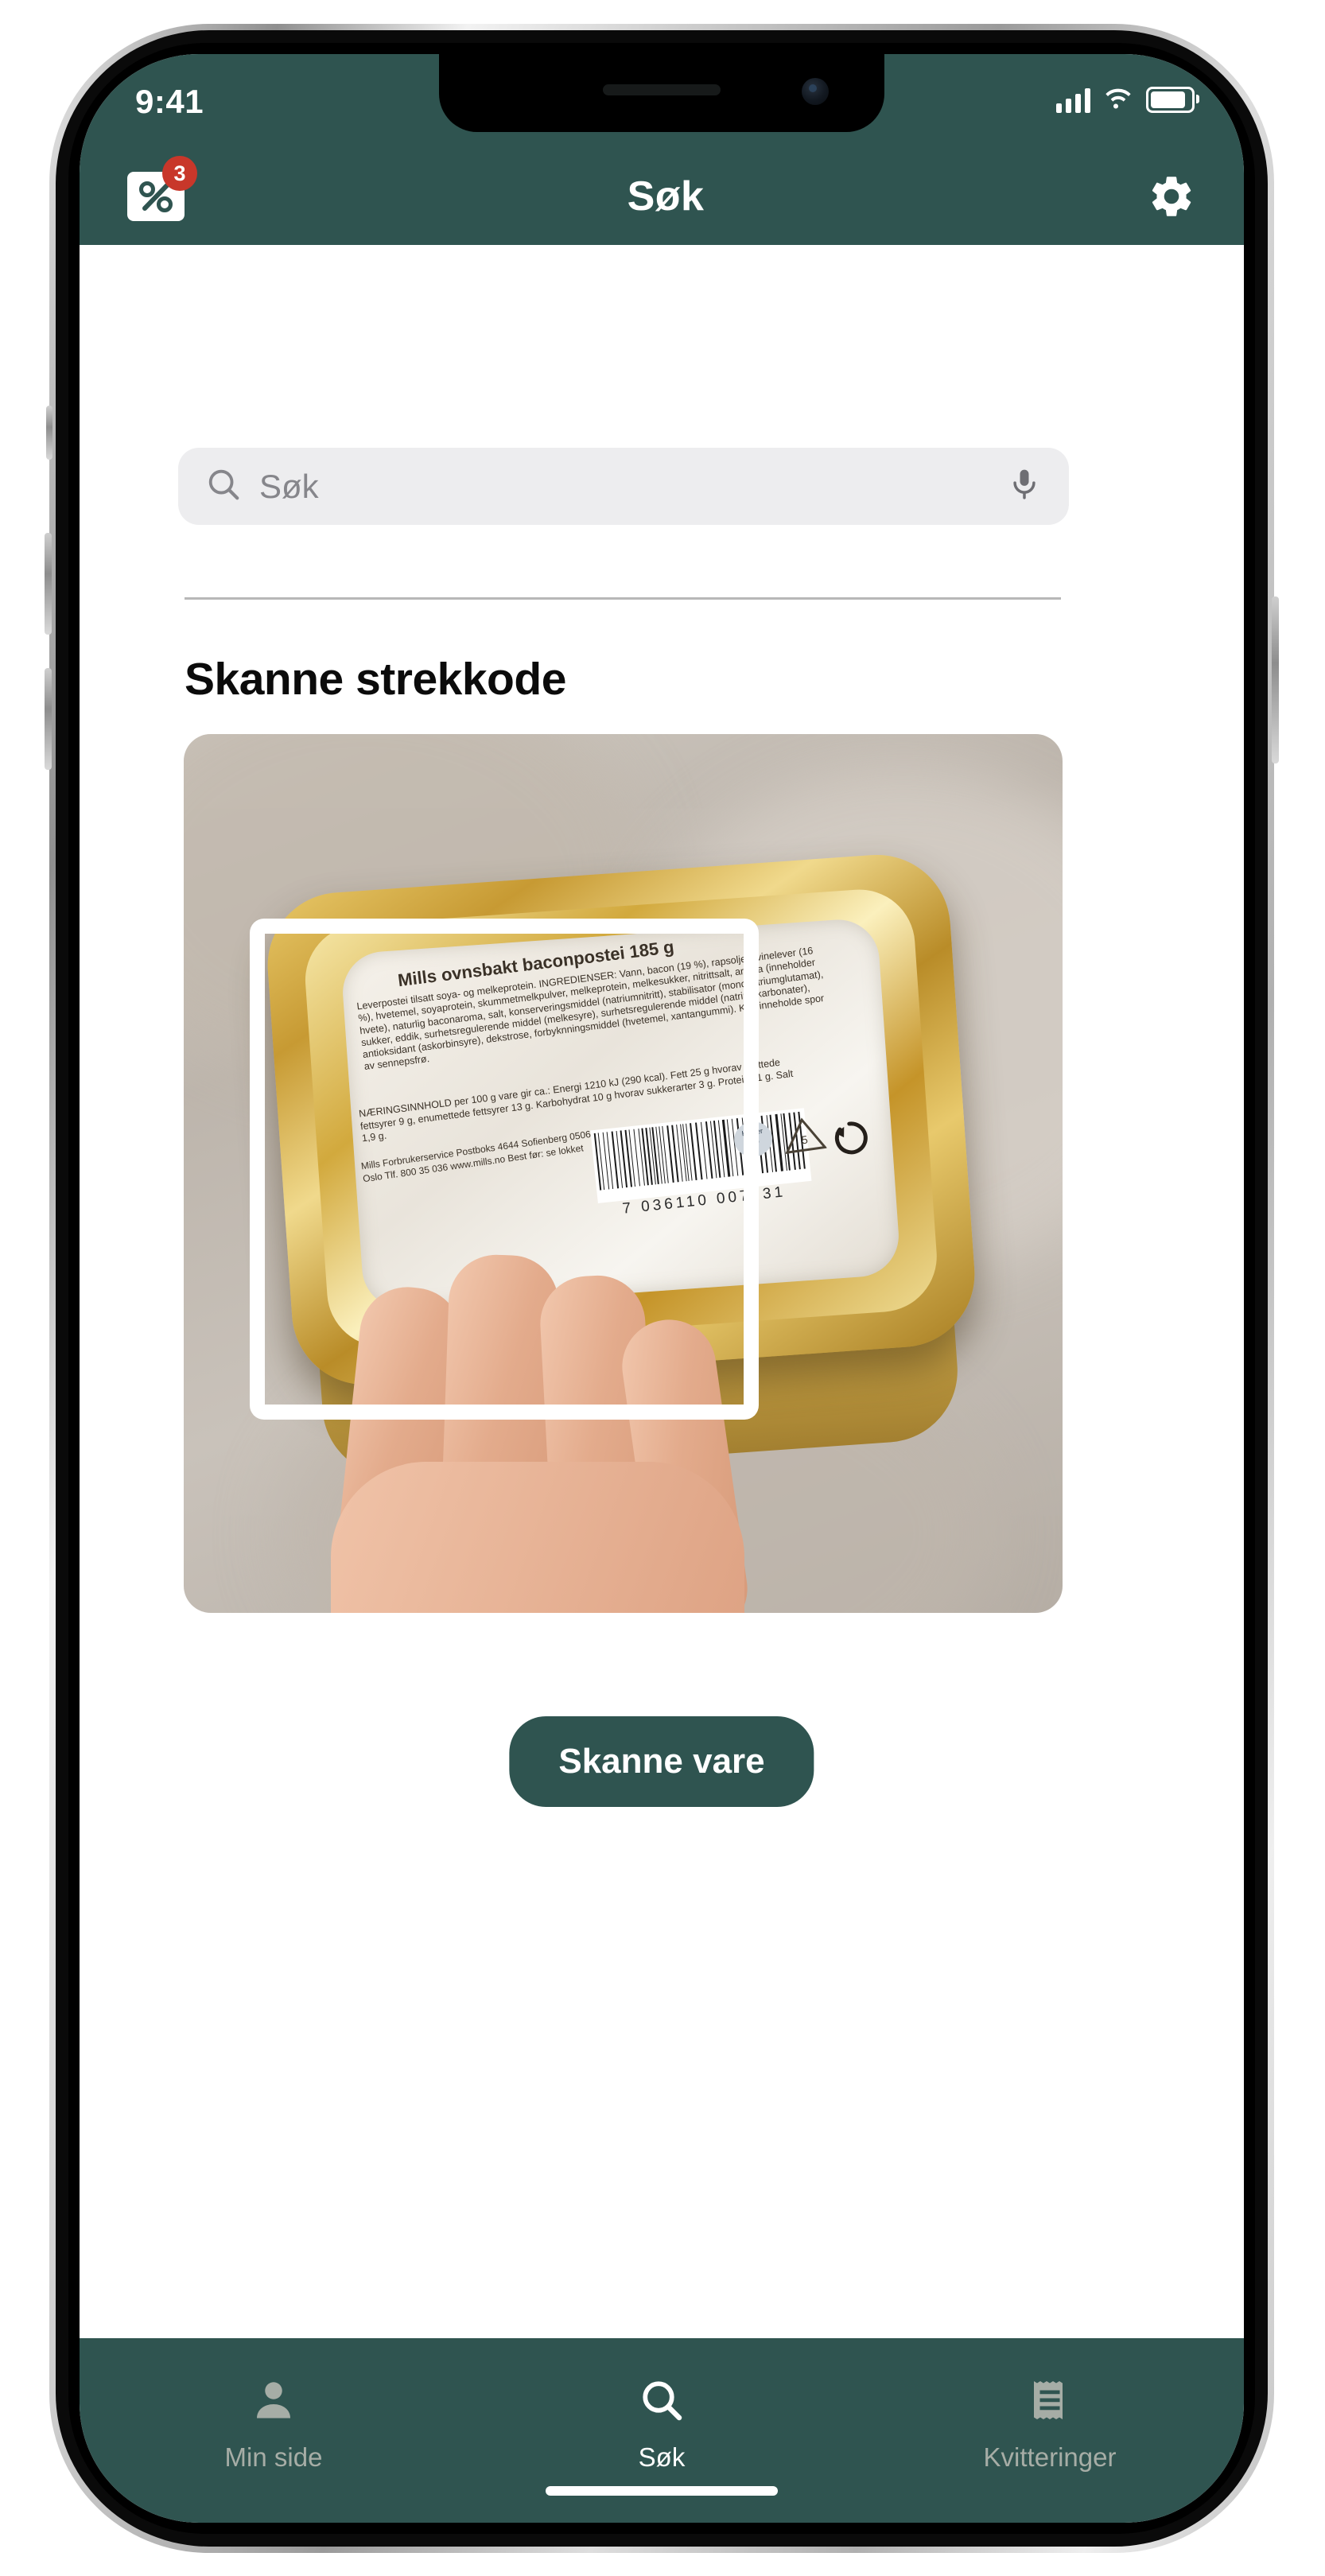 Image resolution: width=1325 pixels, height=2576 pixels. I want to click on scan-corner-bottom-right, so click(699, 1360).